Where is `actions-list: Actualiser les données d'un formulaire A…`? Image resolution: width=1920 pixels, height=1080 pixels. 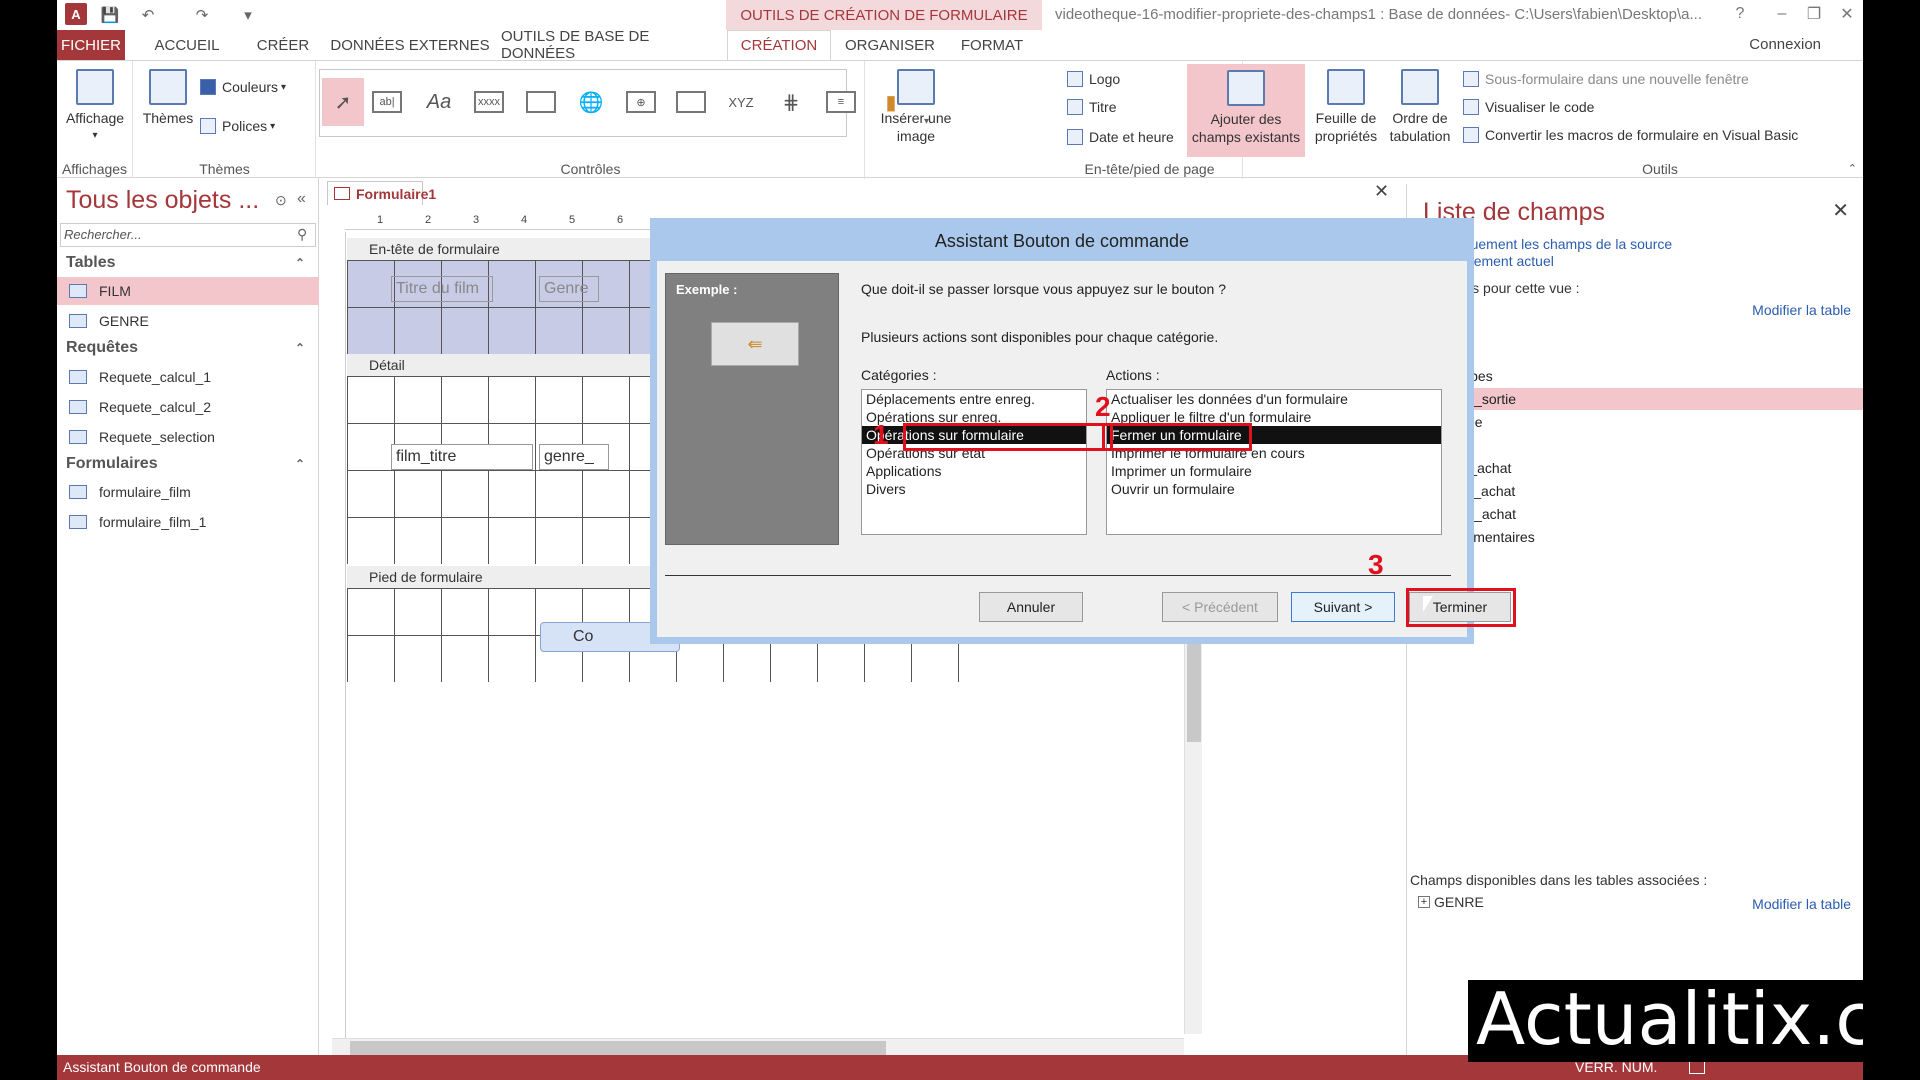 actions-list: Actualiser les données d'un formulaire A… is located at coordinates (1274, 462).